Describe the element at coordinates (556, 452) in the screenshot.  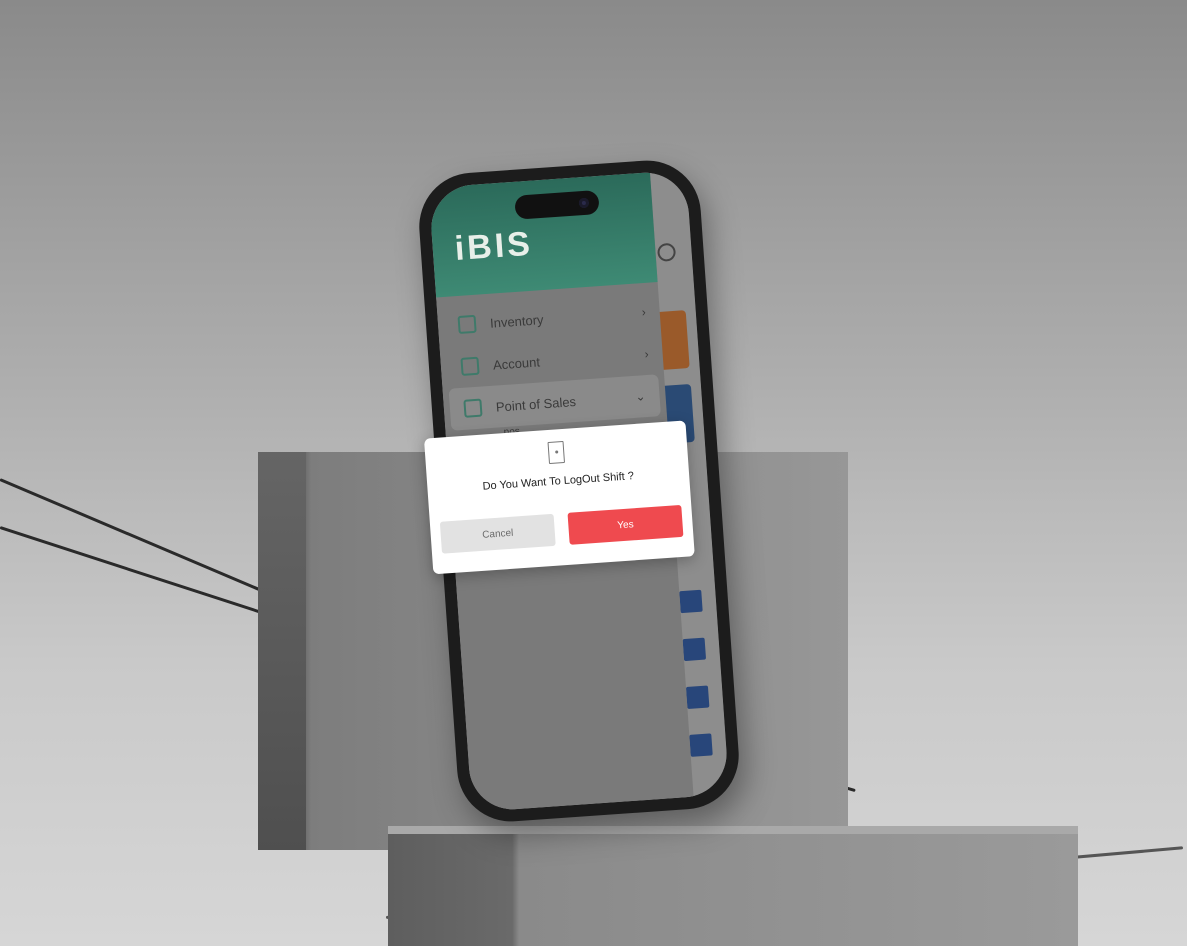
I see `logout-door-icon` at that location.